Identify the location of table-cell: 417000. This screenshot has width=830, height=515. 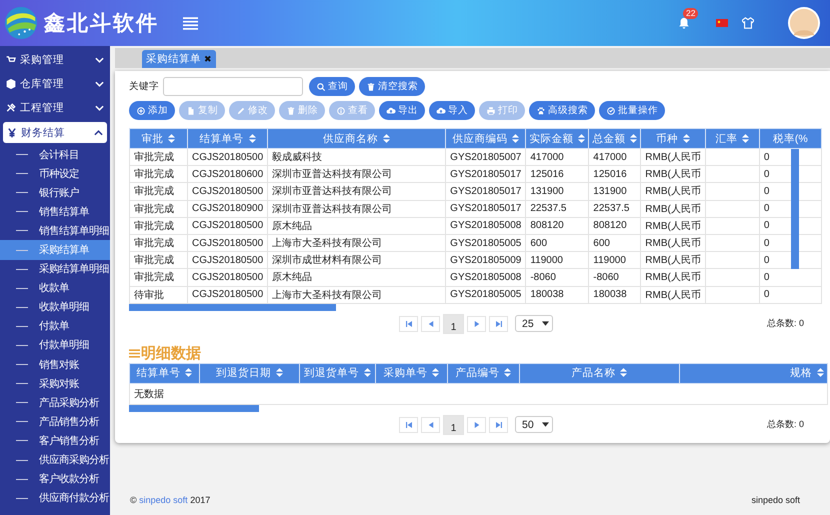
(610, 157).